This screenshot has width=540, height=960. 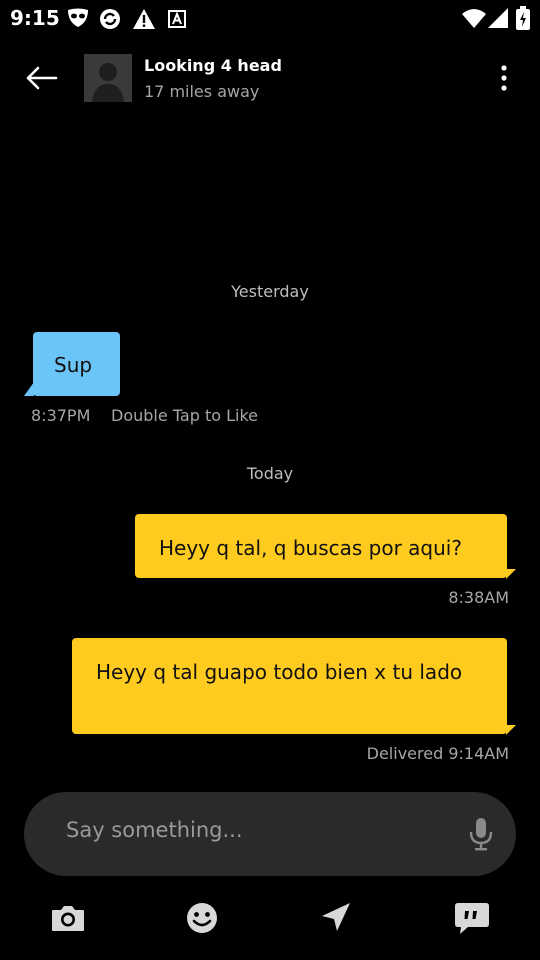 I want to click on incoming-message-bubble: Sup, so click(x=76, y=364).